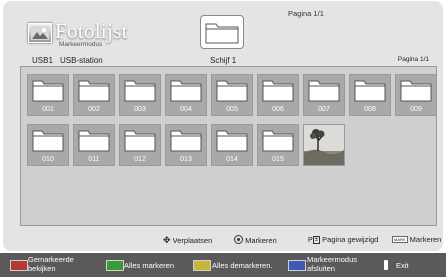  I want to click on photo-frame-icon, so click(40, 33).